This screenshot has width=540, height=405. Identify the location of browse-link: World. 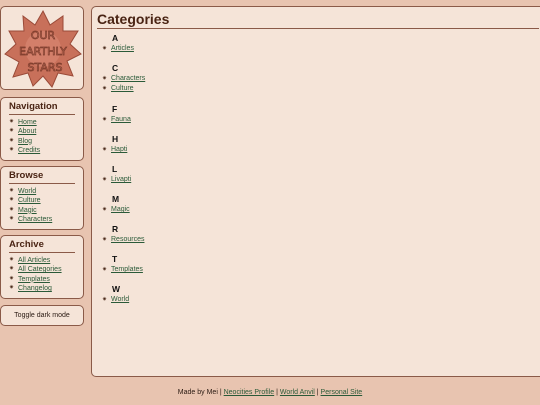
(27, 191).